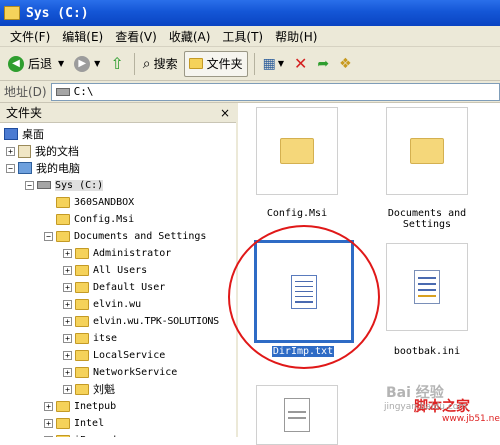 This screenshot has width=500, height=445. What do you see at coordinates (90, 338) in the screenshot?
I see `tree-item-folder: + itse` at bounding box center [90, 338].